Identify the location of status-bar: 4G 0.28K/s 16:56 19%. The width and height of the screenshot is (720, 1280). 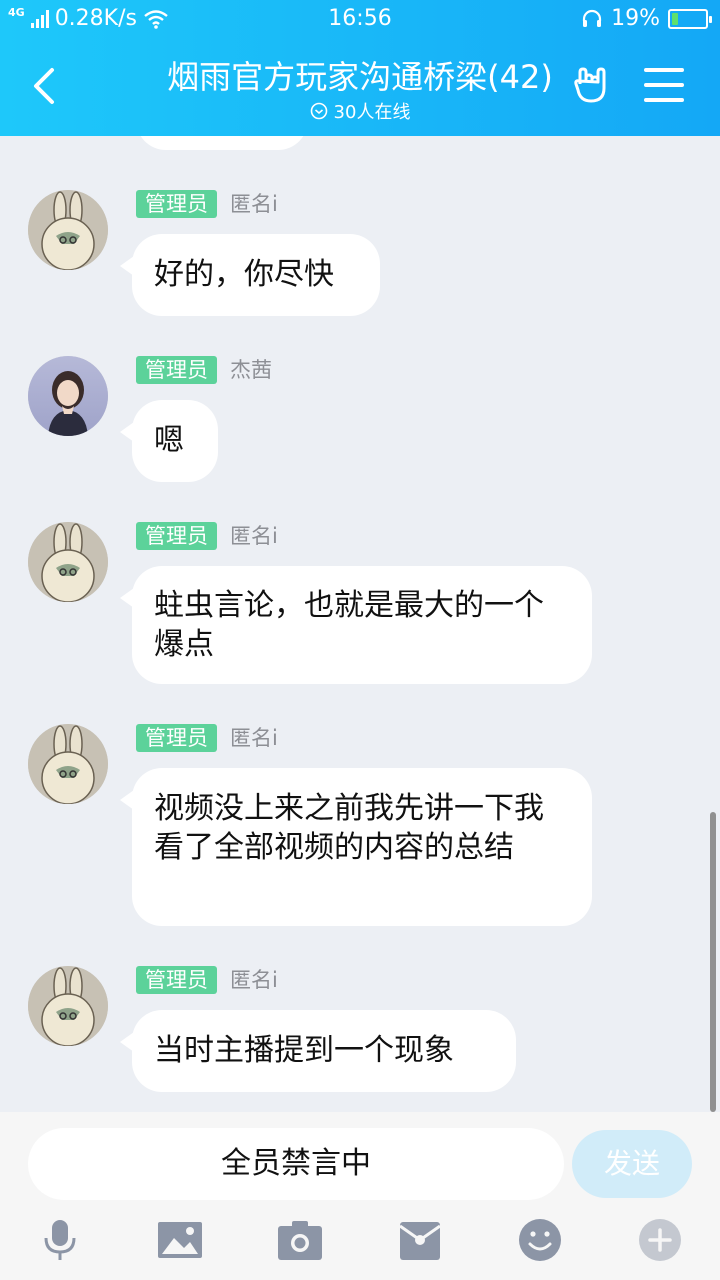
(360, 19).